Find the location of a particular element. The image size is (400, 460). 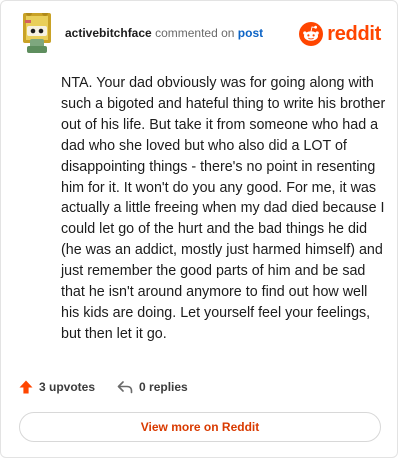

action-text: commented on is located at coordinates (195, 33).